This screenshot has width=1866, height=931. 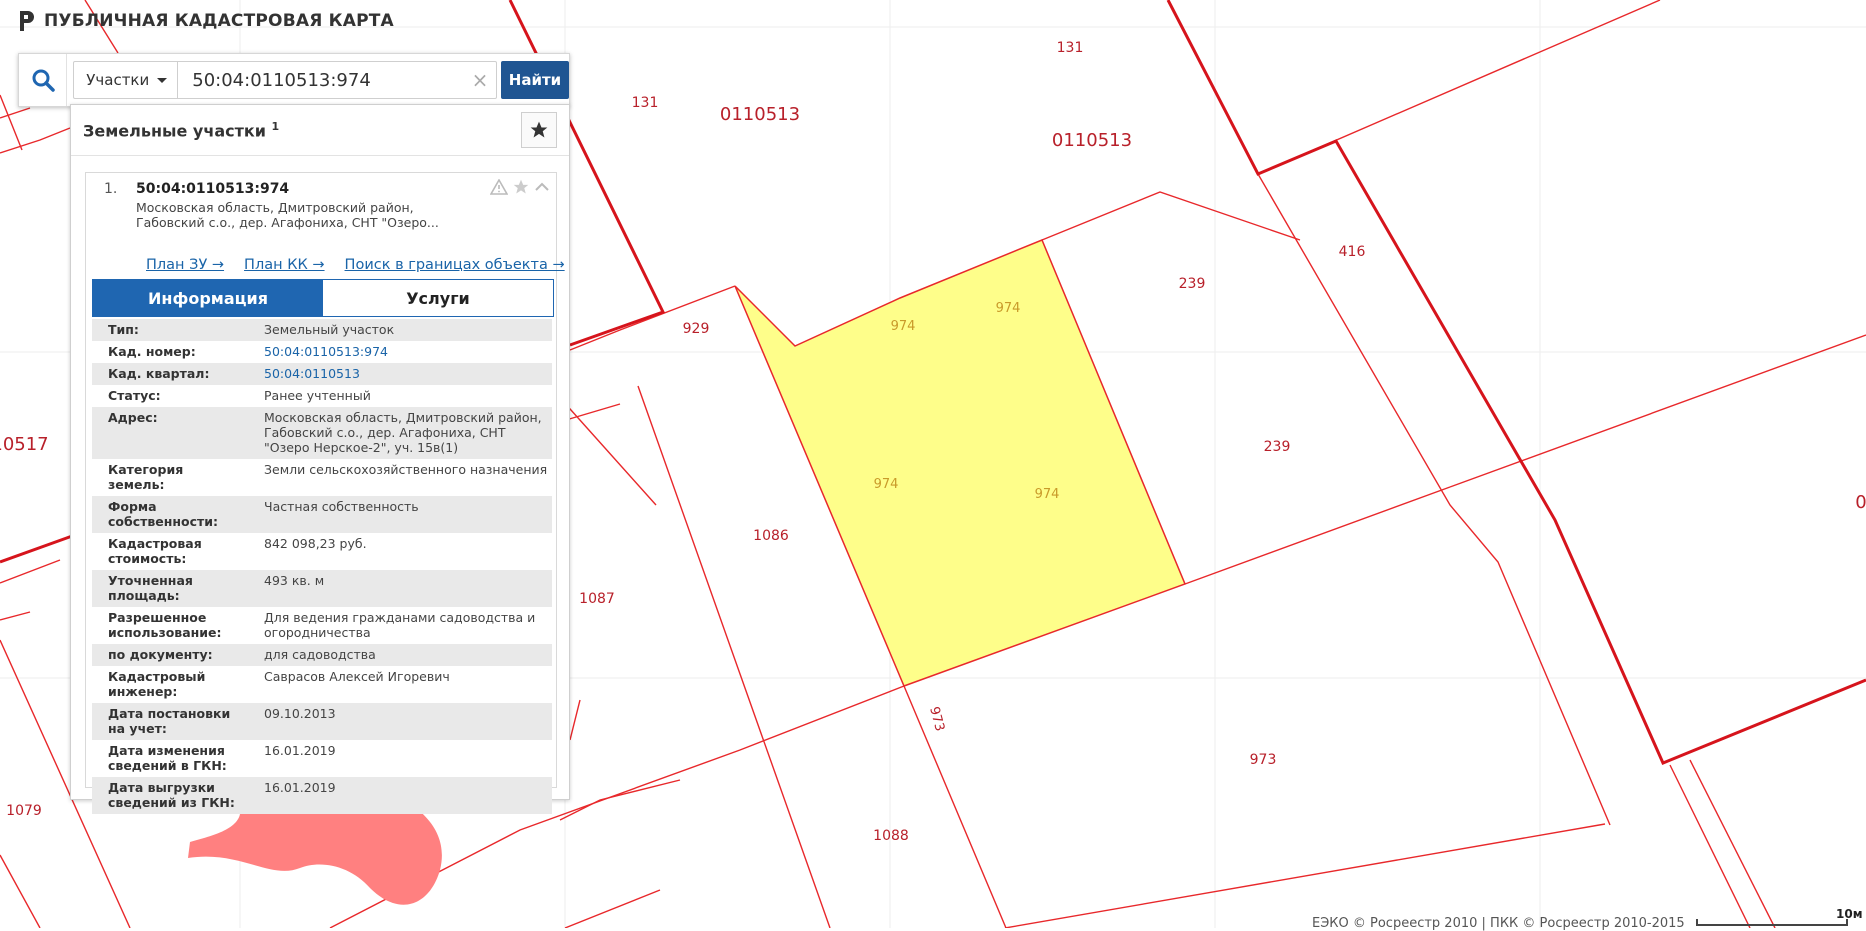 I want to click on search-field: Участки ×, so click(x=285, y=80).